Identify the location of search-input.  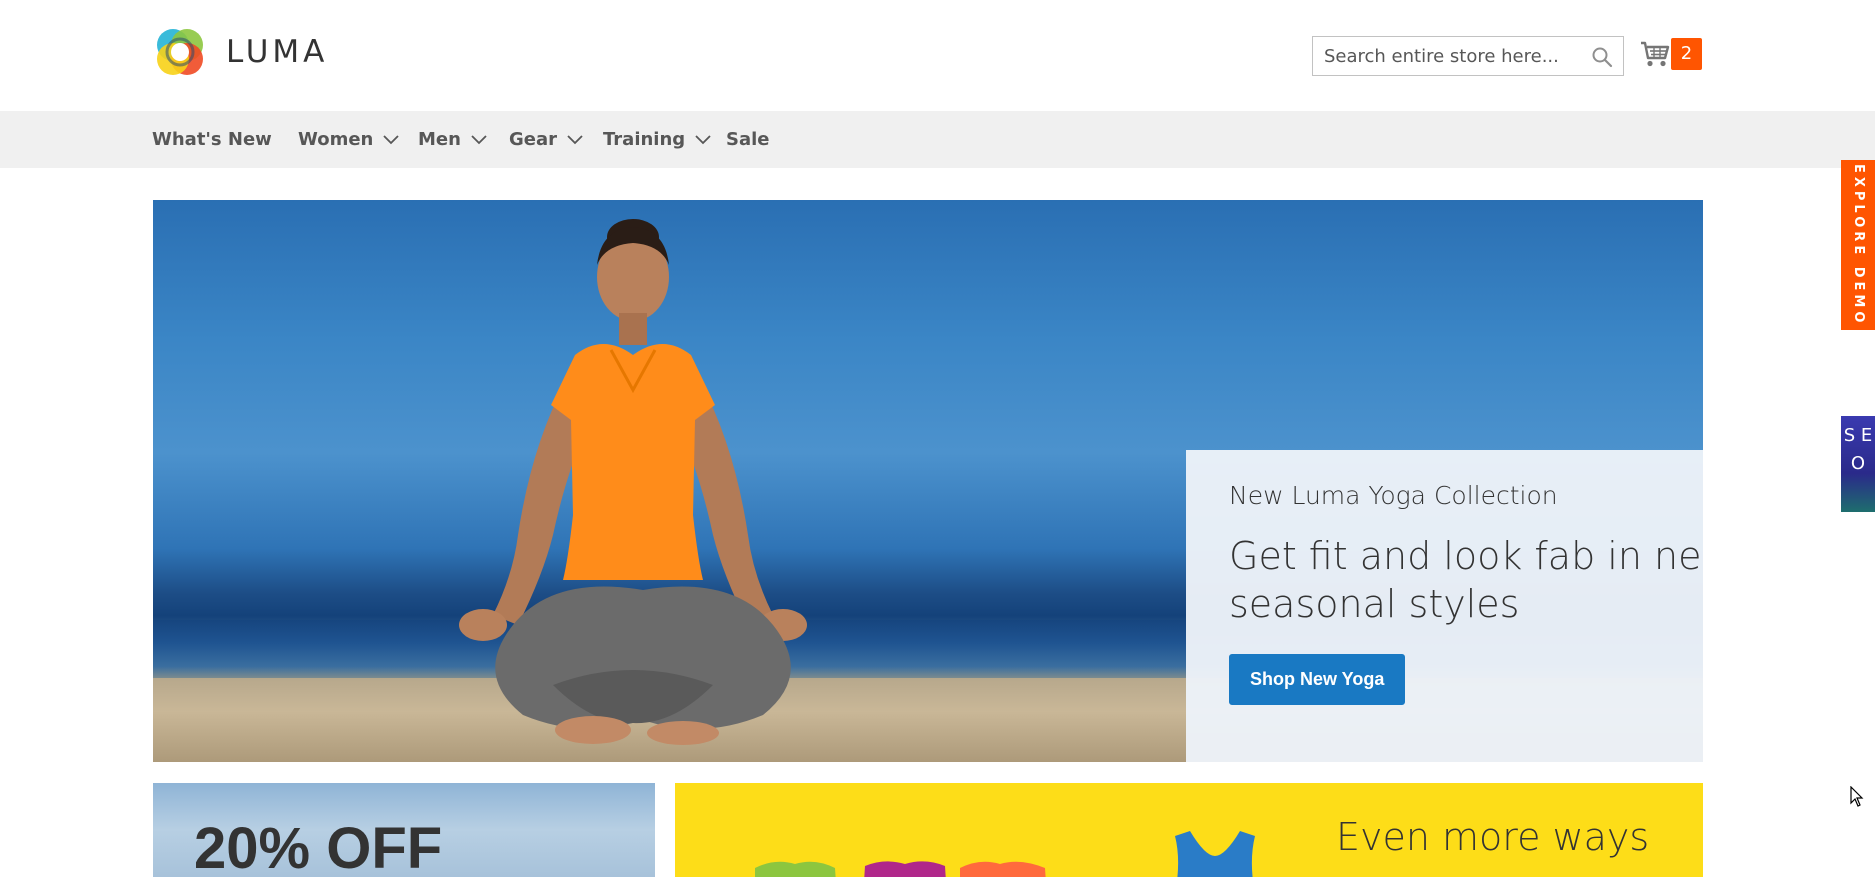
(1448, 56).